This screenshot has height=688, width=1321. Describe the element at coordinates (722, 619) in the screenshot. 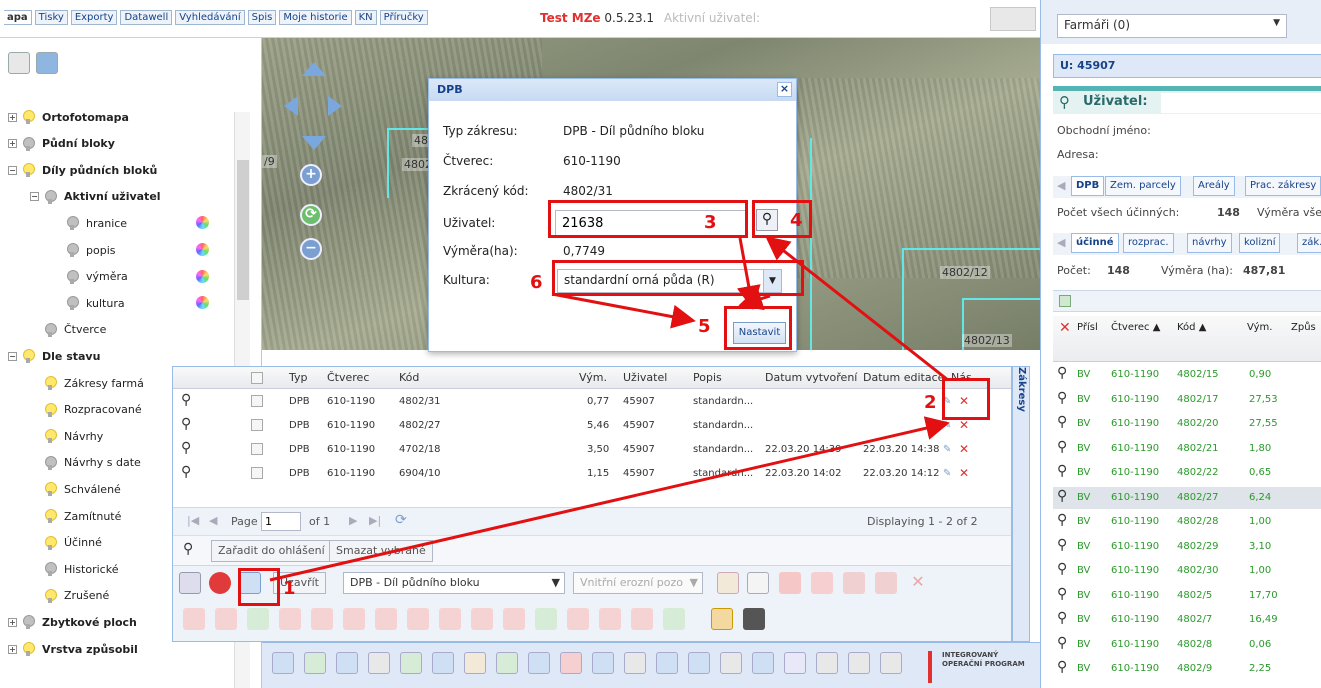

I see `magnet-icon` at that location.